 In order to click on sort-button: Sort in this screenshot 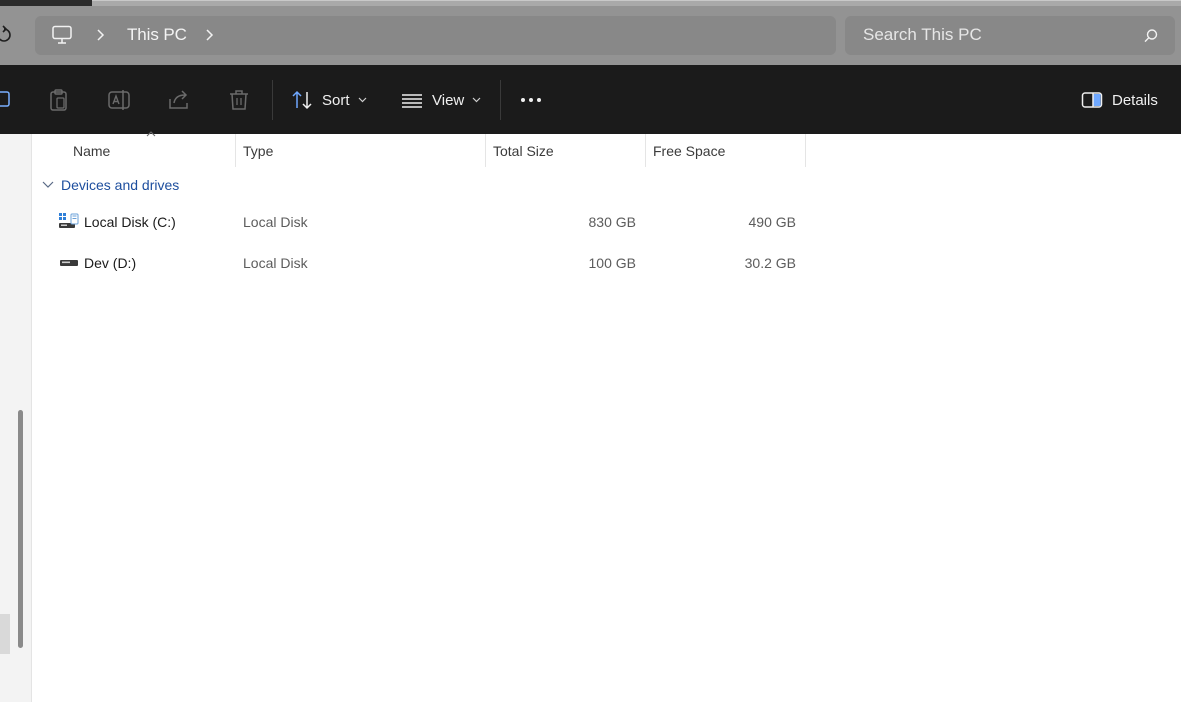, I will do `click(329, 100)`.